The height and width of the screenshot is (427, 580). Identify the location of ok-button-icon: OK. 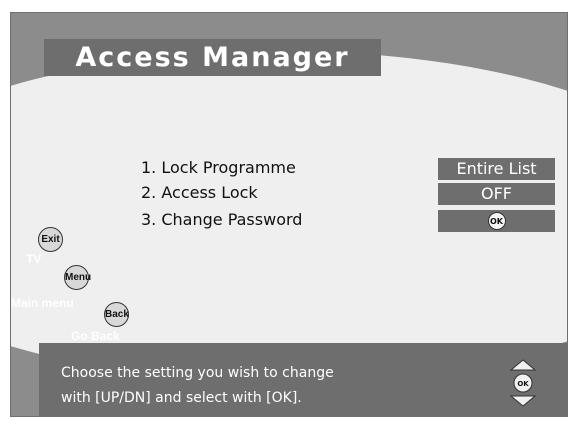
(496, 221).